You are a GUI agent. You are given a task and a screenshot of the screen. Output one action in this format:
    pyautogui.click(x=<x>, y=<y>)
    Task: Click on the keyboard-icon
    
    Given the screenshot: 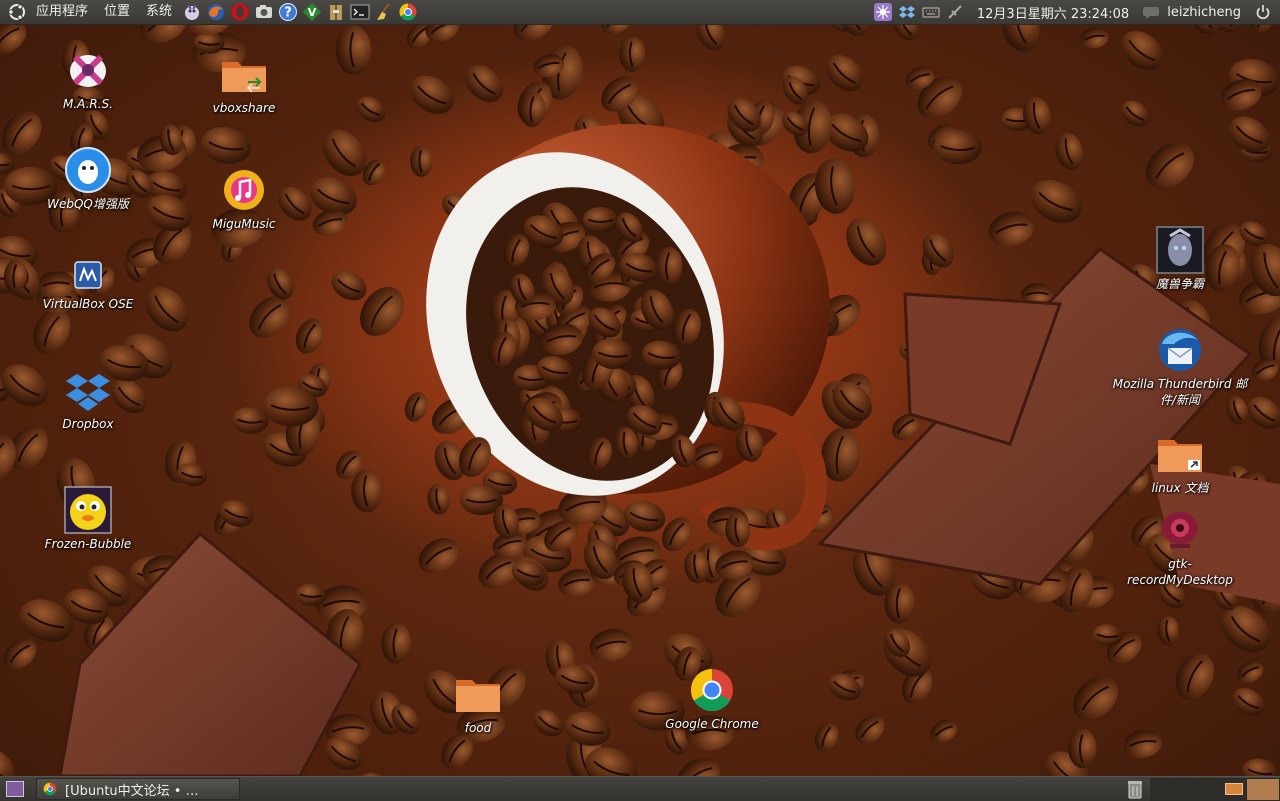 What is the action you would take?
    pyautogui.click(x=931, y=12)
    